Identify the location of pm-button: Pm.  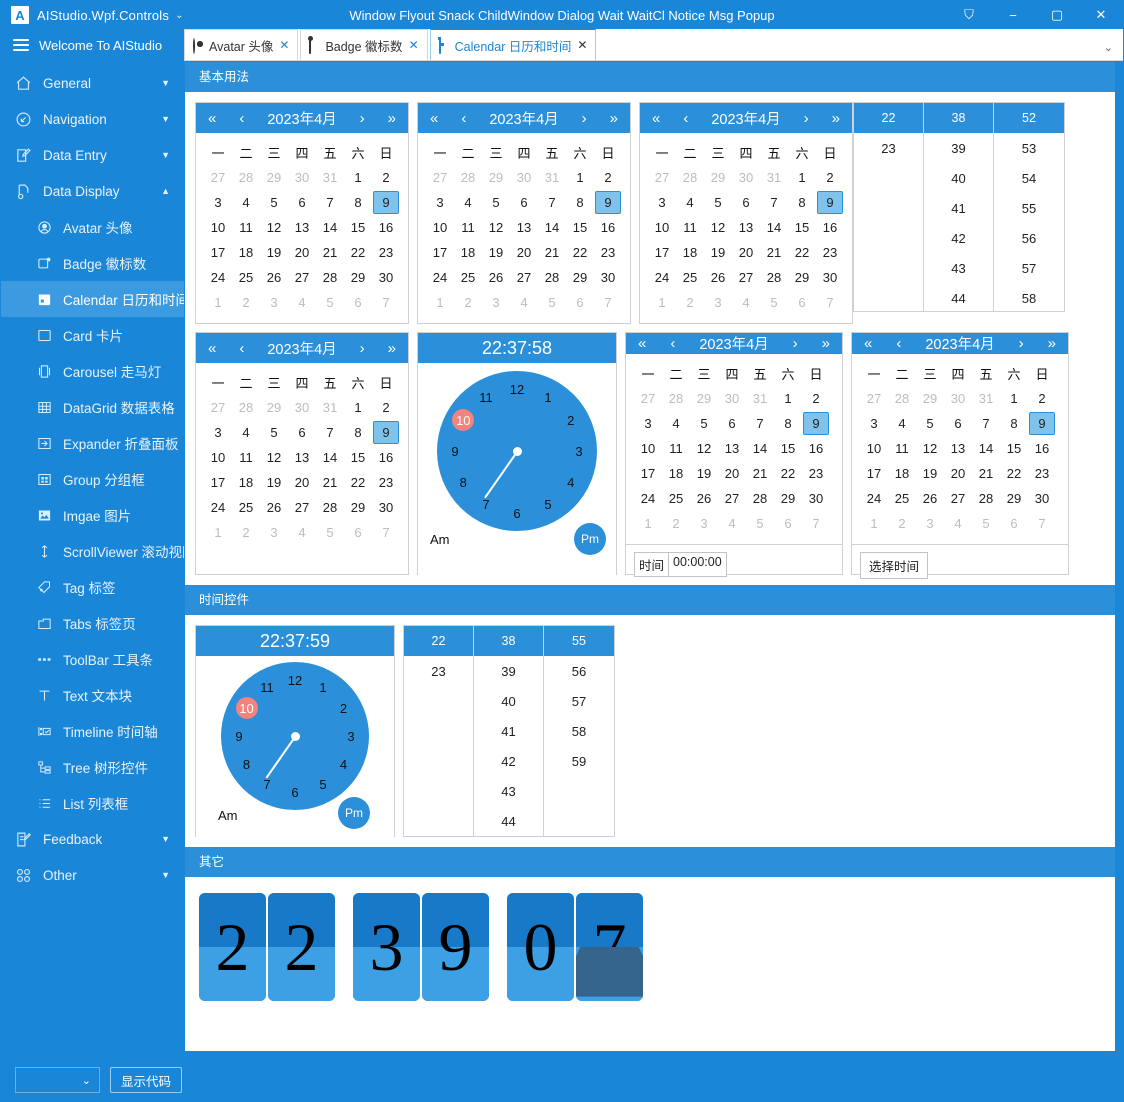
(590, 539).